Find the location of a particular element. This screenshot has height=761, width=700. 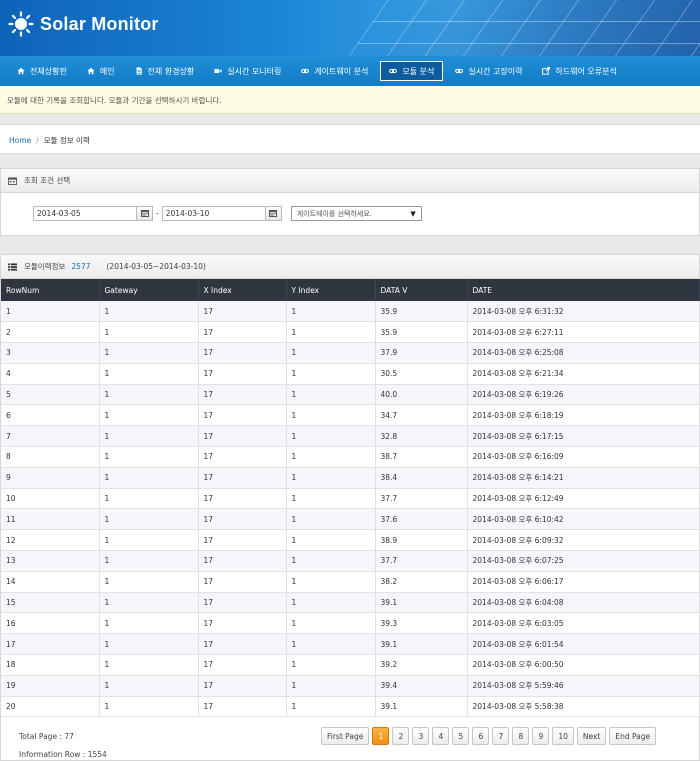

table-row: 7 1 17 1 32.8 2014-03-08 오후 6:17:15 is located at coordinates (350, 436).